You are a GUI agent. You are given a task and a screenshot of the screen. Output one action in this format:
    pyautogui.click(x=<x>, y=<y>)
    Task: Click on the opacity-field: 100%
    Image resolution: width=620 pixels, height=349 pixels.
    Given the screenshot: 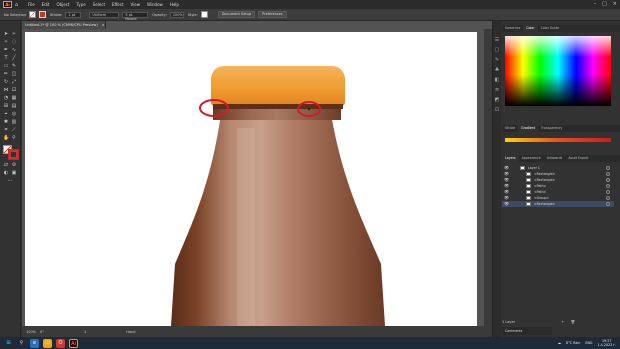 What is the action you would take?
    pyautogui.click(x=176, y=14)
    